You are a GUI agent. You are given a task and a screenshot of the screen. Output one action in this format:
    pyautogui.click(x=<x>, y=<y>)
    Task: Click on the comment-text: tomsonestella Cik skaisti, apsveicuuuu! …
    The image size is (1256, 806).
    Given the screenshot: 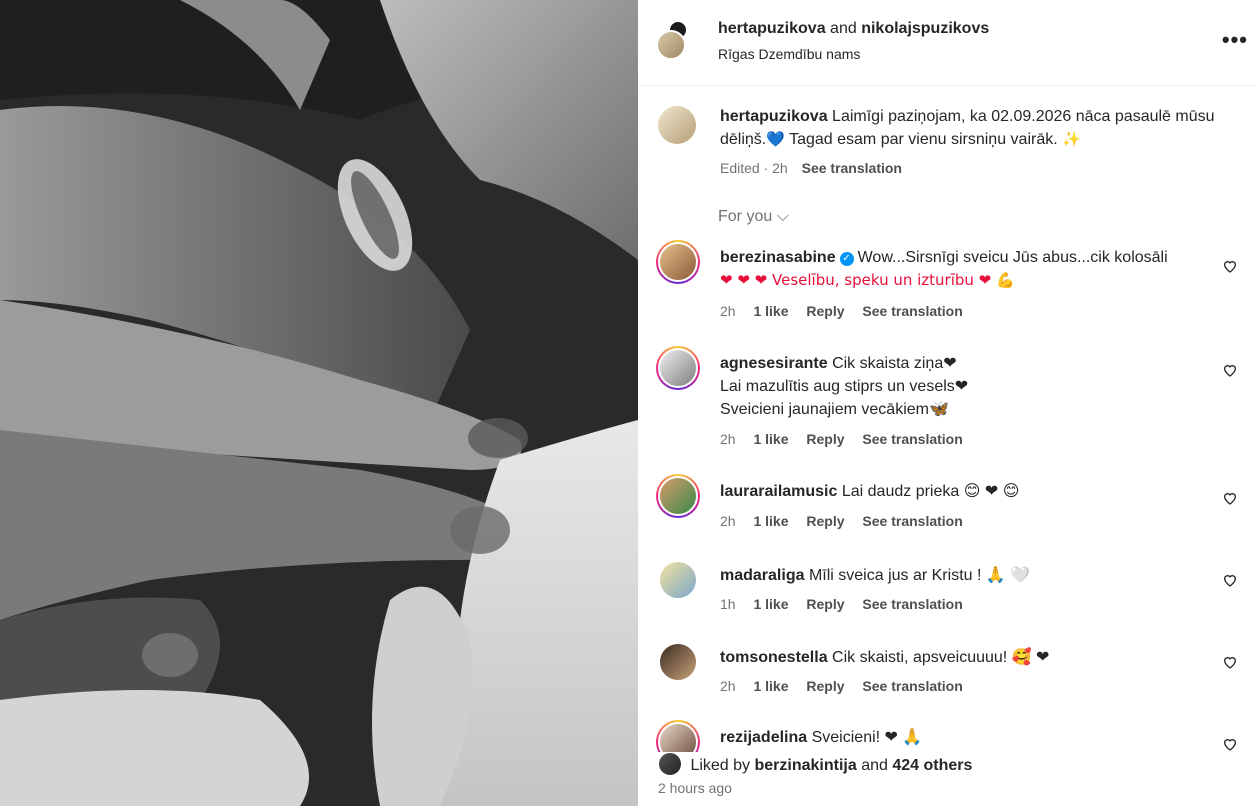 What is the action you would take?
    pyautogui.click(x=960, y=657)
    